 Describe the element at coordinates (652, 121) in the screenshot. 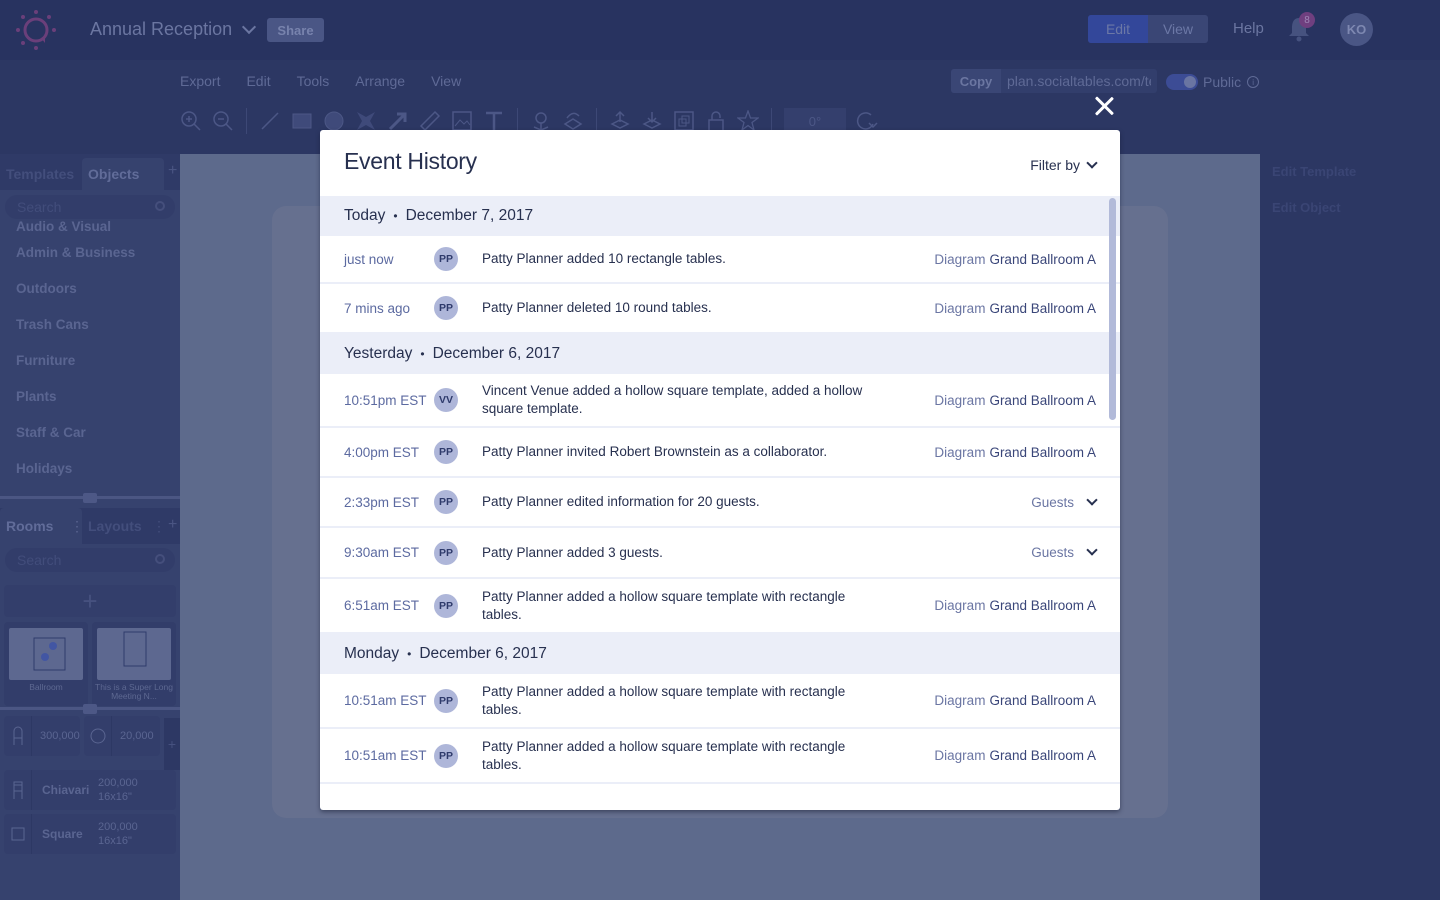

I see `send-backward-icon` at that location.